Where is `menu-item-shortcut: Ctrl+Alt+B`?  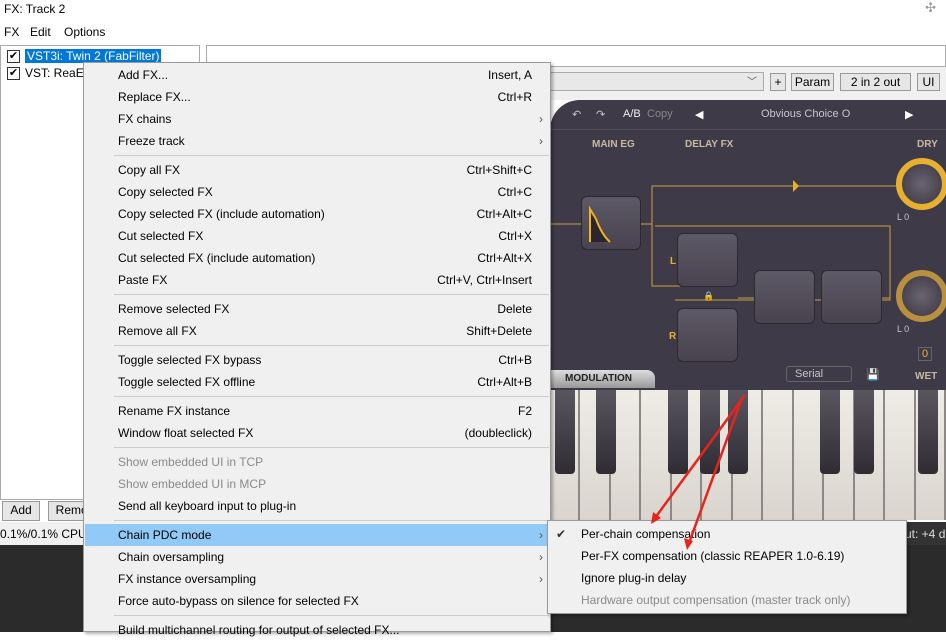 menu-item-shortcut: Ctrl+Alt+B is located at coordinates (504, 382).